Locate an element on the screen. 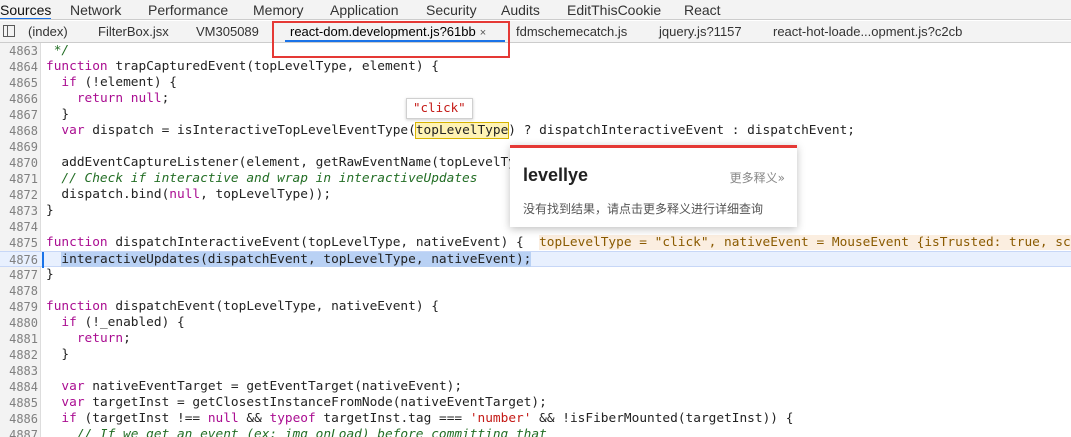 Image resolution: width=1071 pixels, height=437 pixels. panel-tab-security: Security is located at coordinates (451, 10).